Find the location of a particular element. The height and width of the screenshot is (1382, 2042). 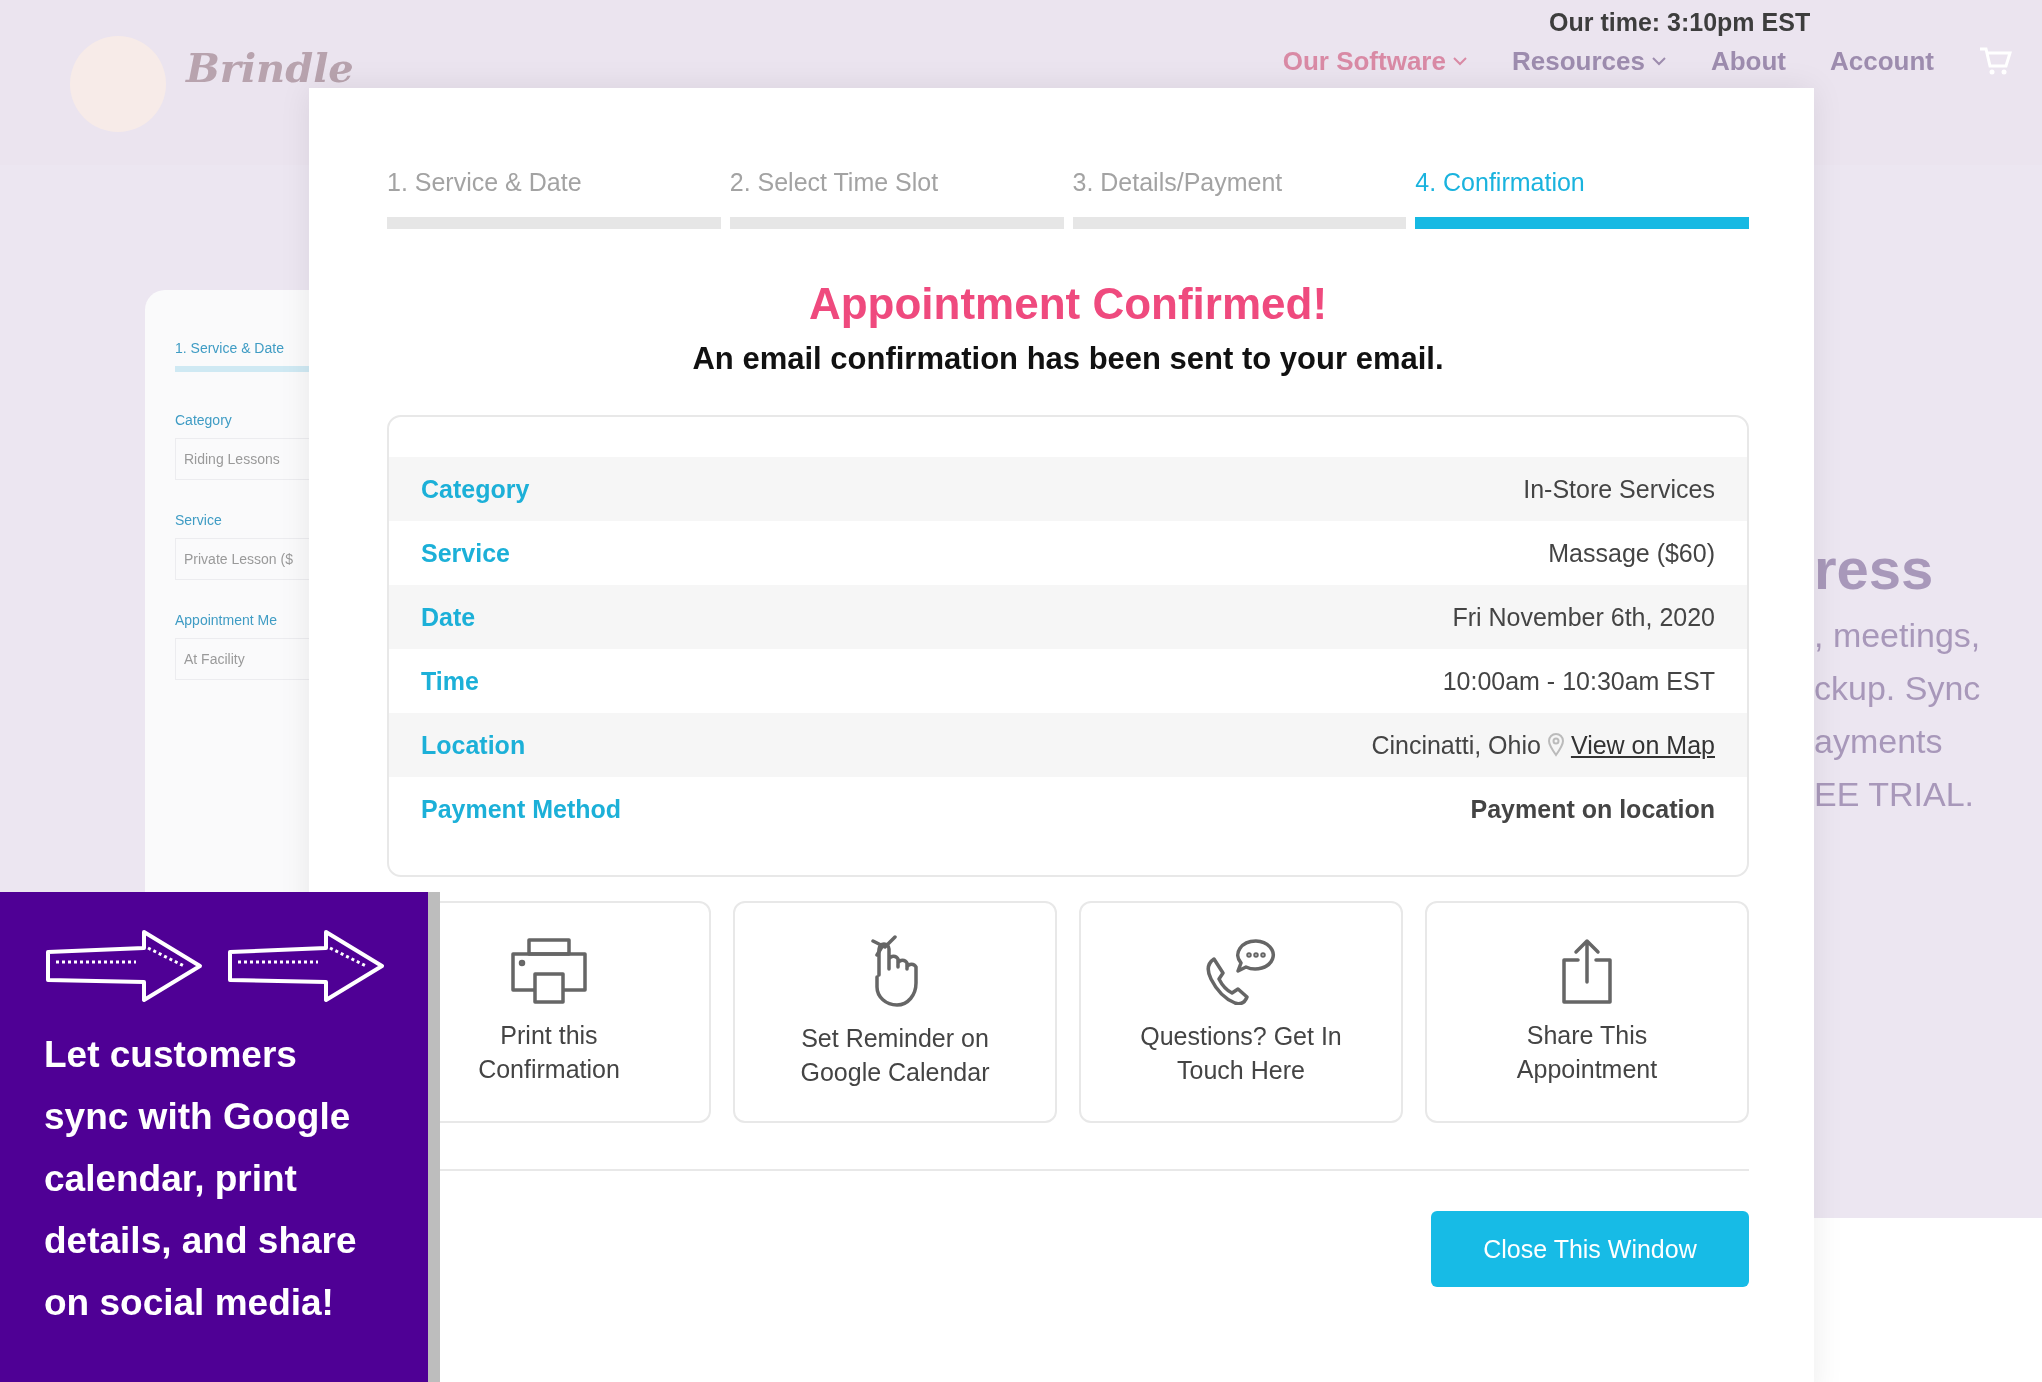

detail-value: Payment on location is located at coordinates (1592, 809).